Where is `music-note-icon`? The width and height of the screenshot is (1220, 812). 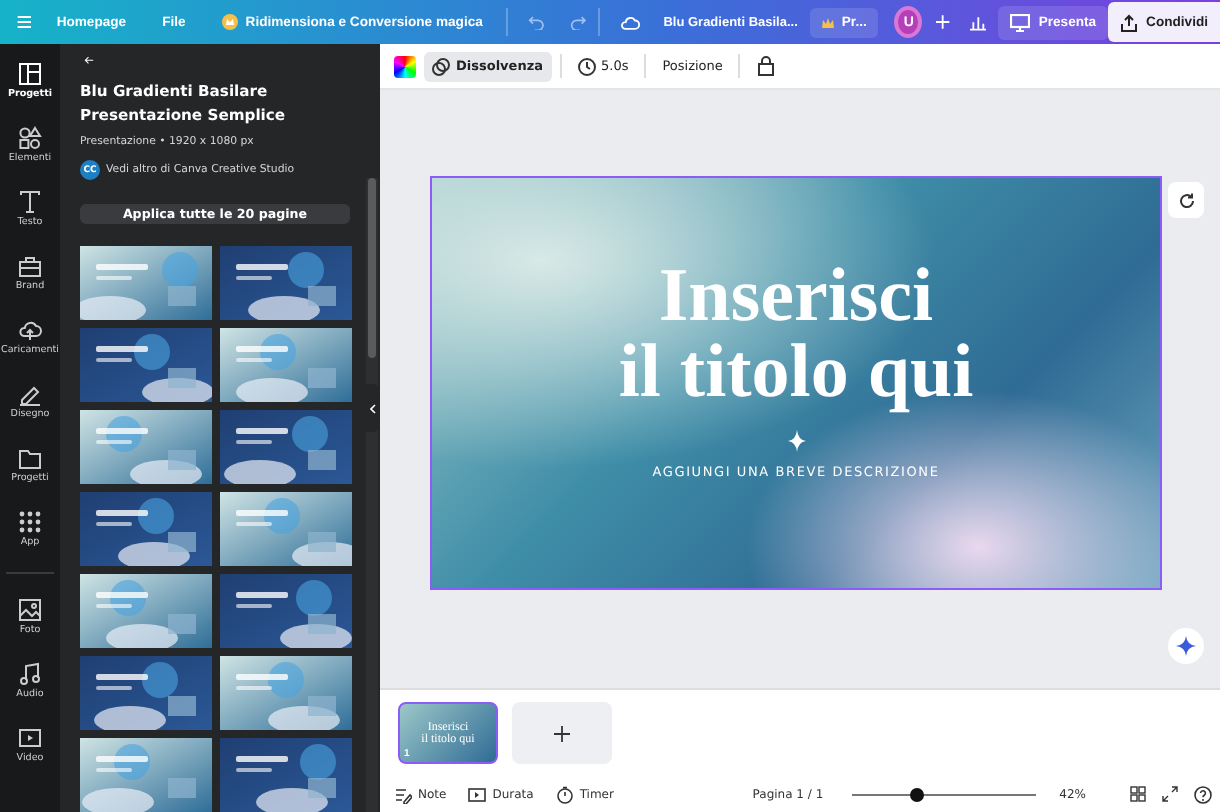 music-note-icon is located at coordinates (30, 674).